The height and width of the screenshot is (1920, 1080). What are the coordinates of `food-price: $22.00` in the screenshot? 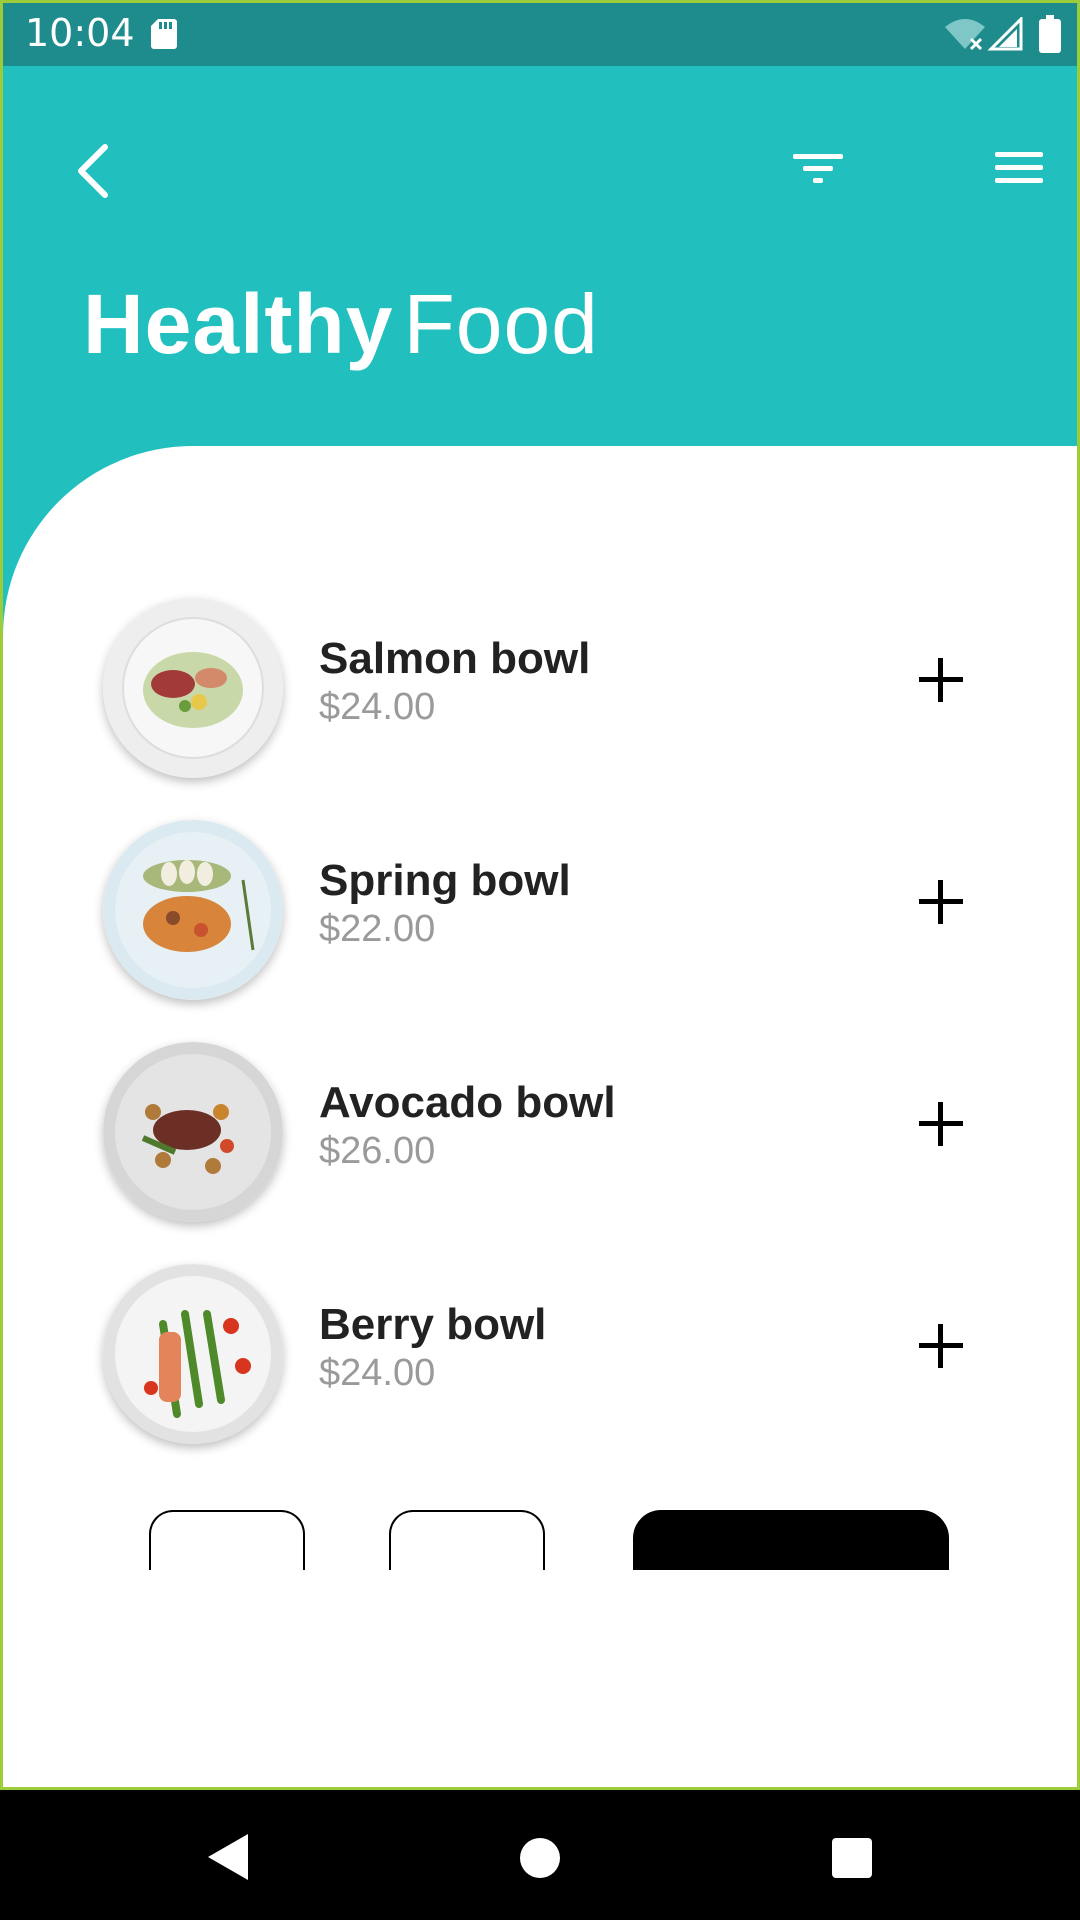 It's located at (377, 929).